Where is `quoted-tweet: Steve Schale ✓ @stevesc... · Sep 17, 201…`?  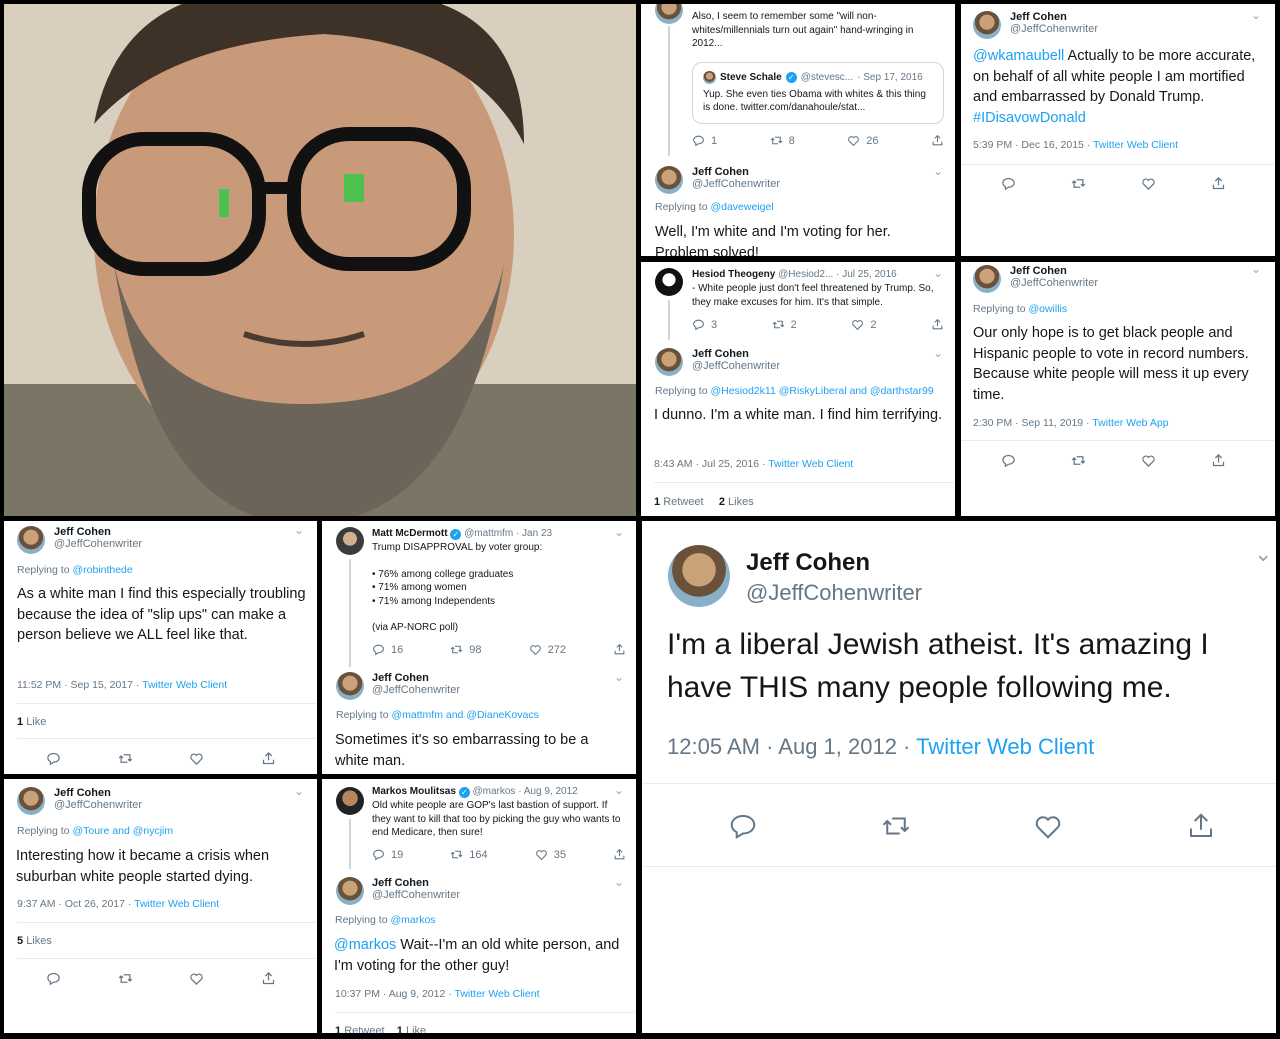 quoted-tweet: Steve Schale ✓ @stevesc... · Sep 17, 201… is located at coordinates (818, 93).